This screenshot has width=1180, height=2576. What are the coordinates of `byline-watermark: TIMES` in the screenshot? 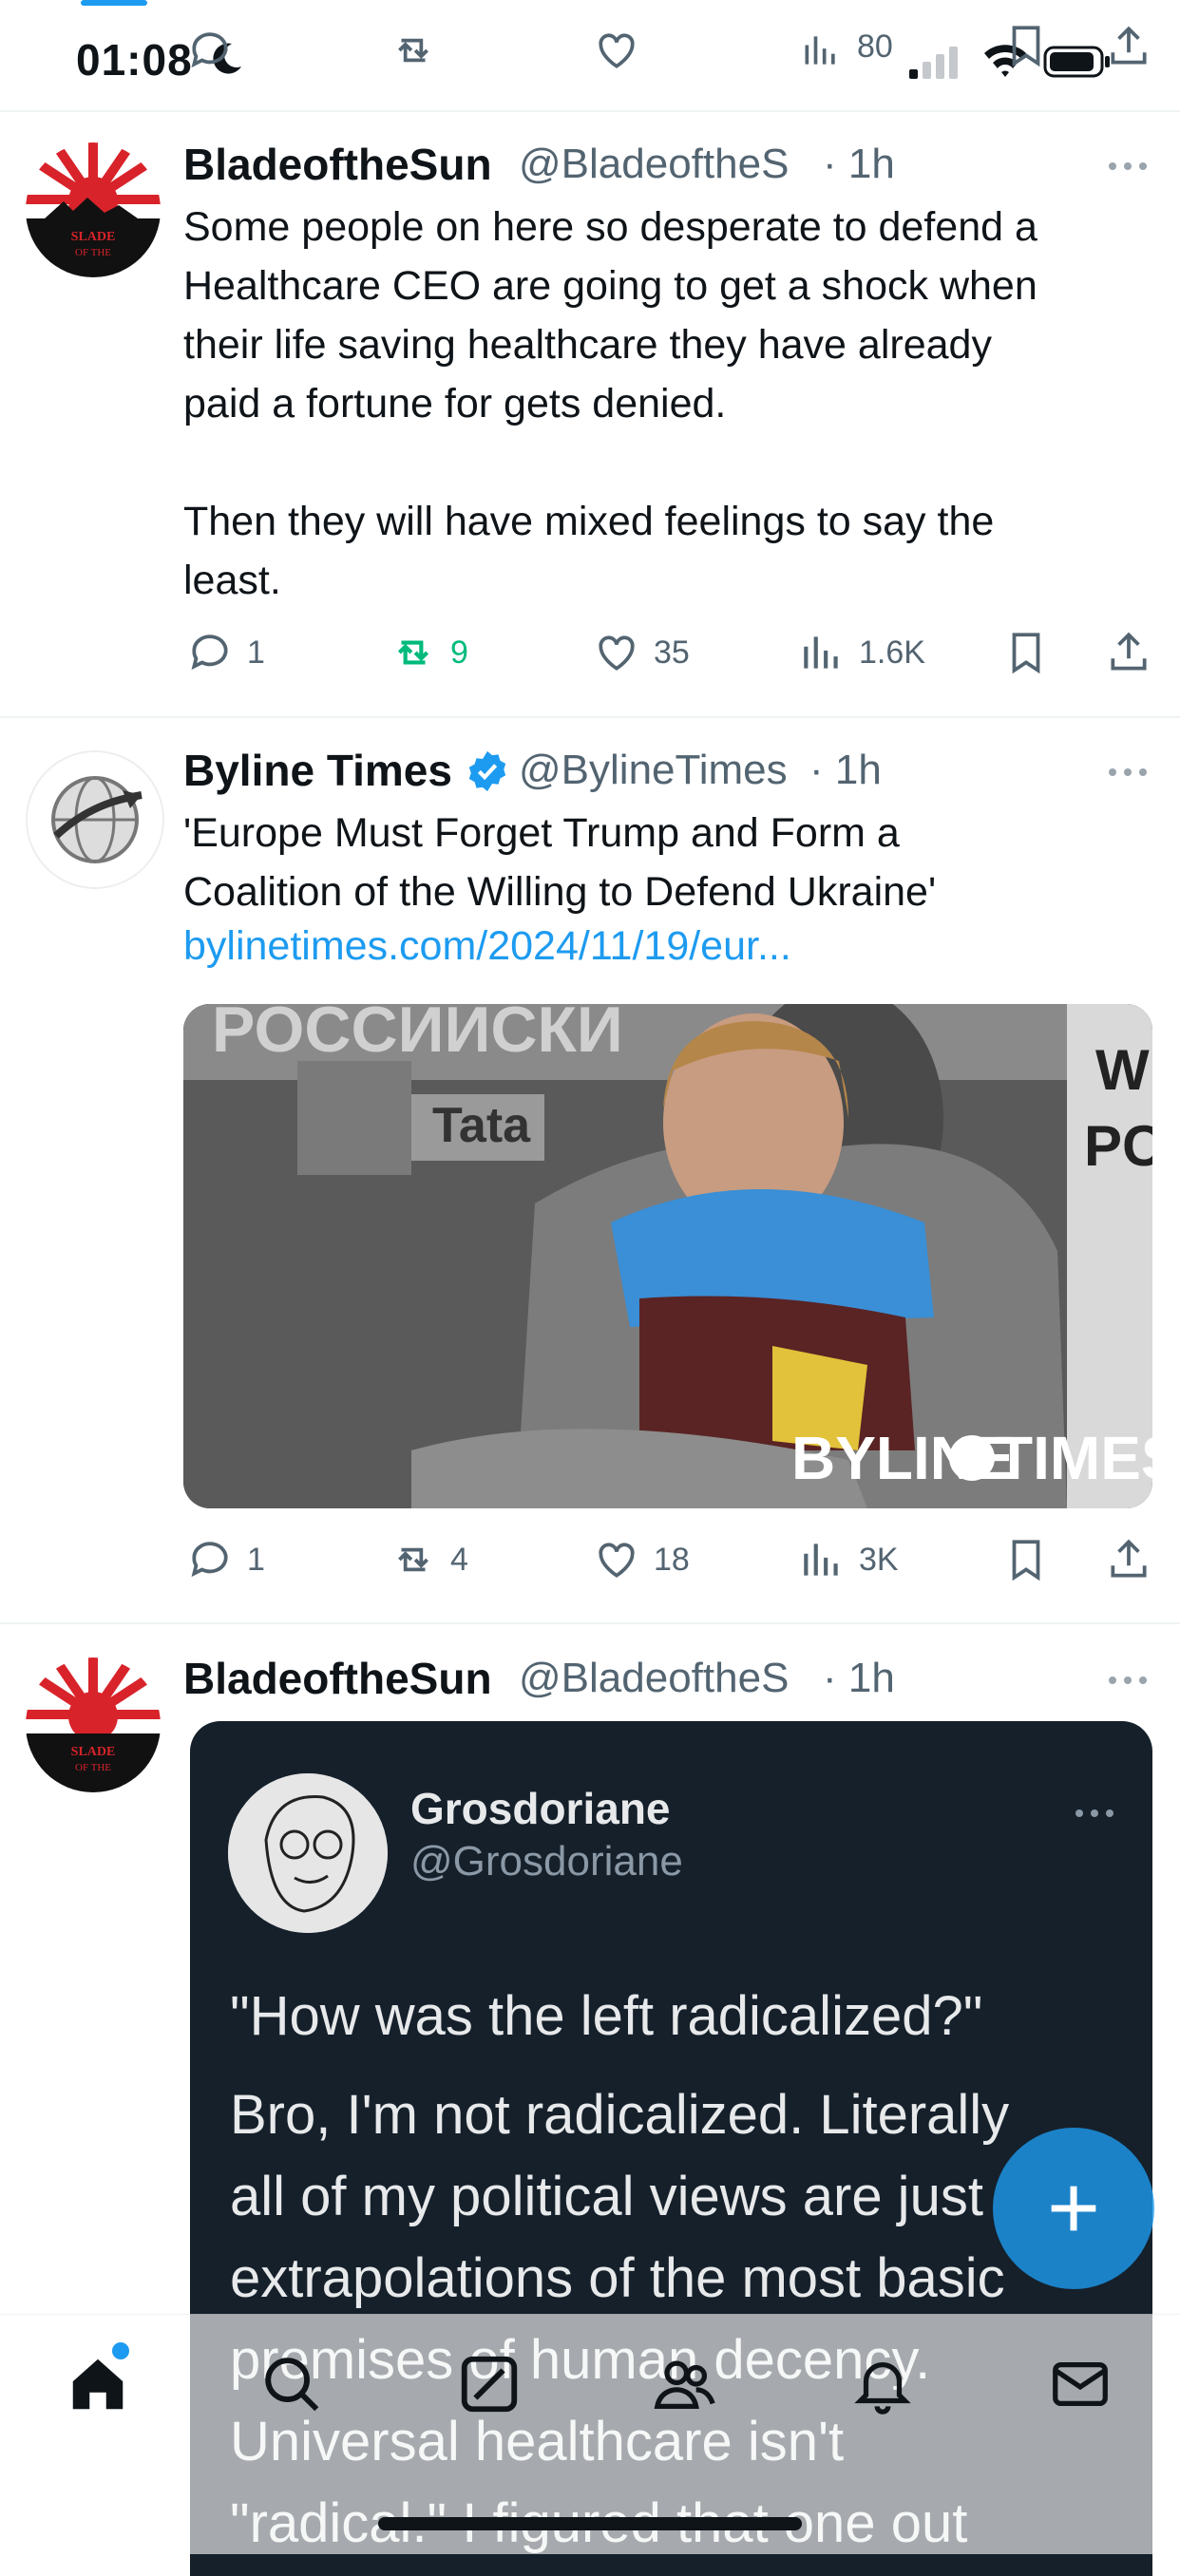 It's located at (1074, 1458).